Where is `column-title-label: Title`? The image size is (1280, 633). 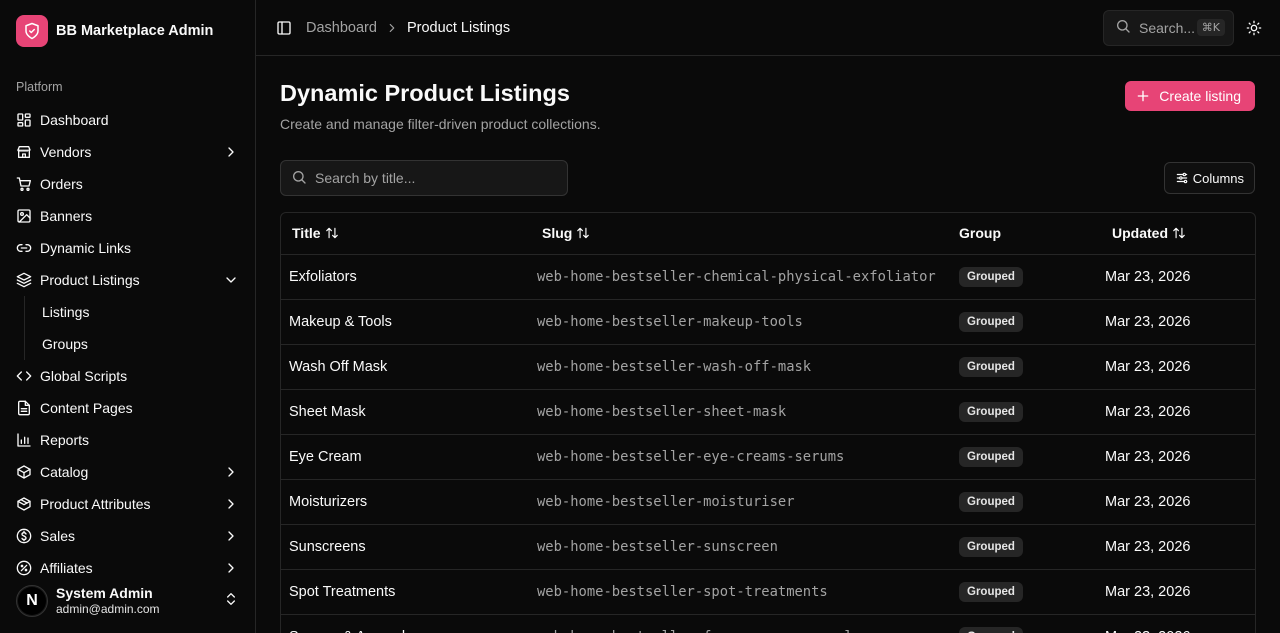
column-title-label: Title is located at coordinates (306, 233).